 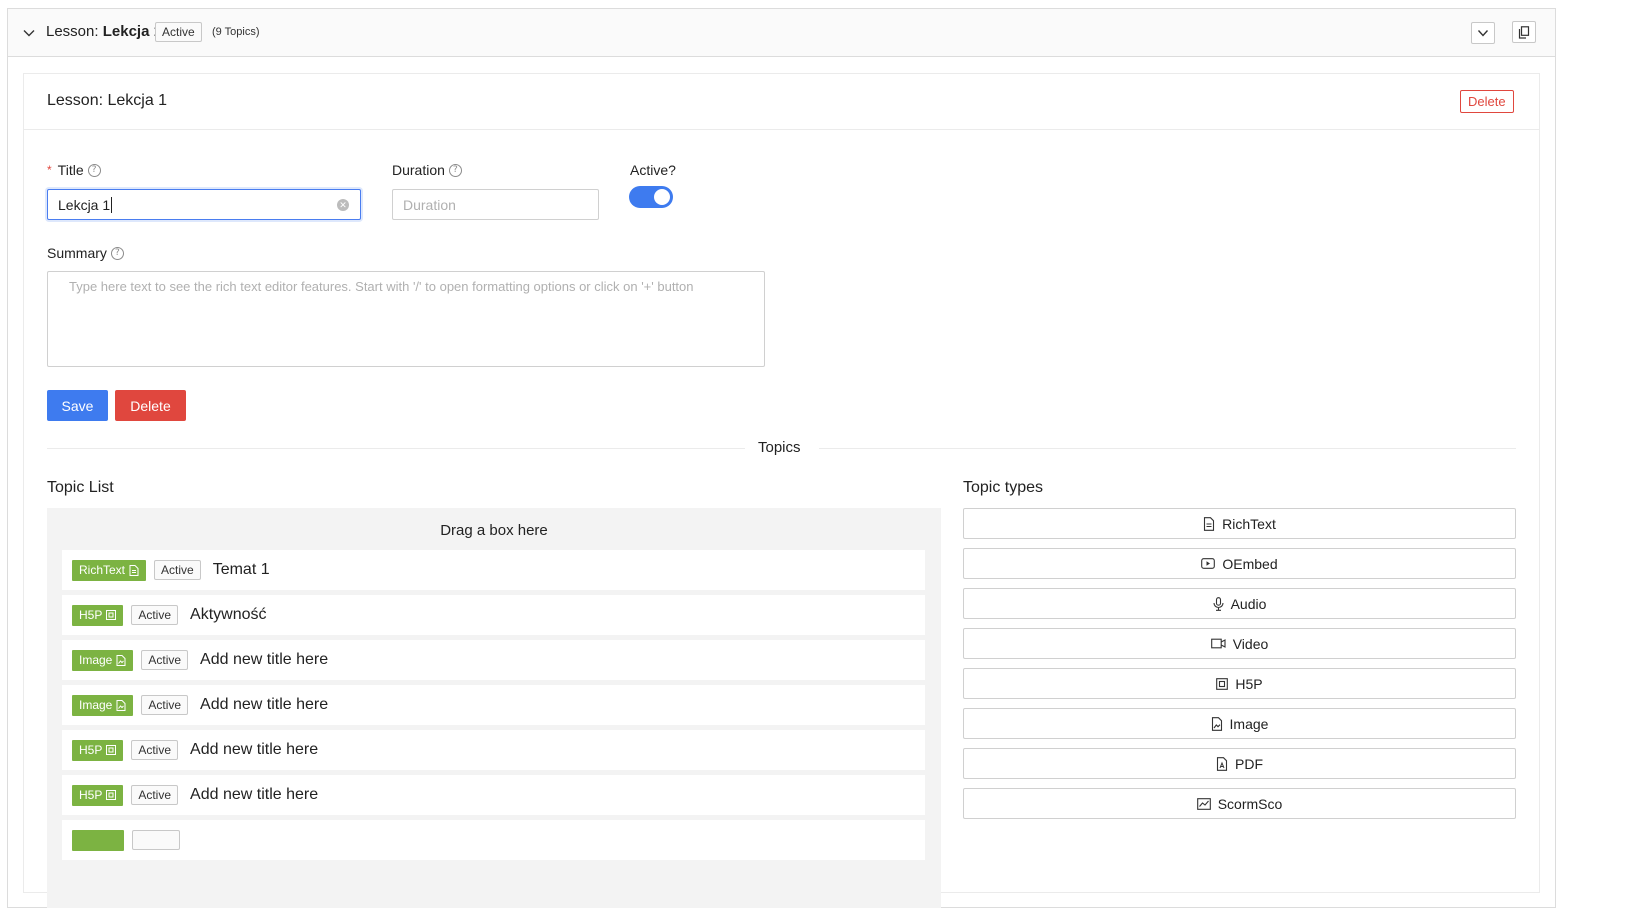 I want to click on toggle-knob, so click(x=662, y=197).